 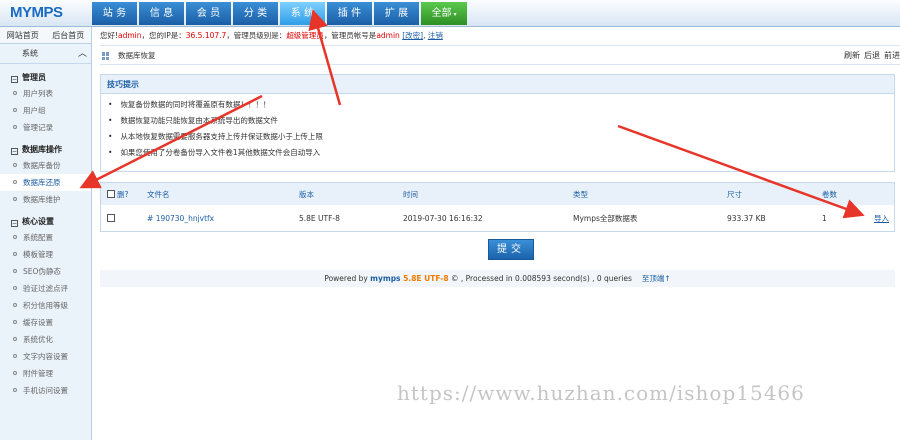 I want to click on arrow-to-import-link, so click(x=741, y=171).